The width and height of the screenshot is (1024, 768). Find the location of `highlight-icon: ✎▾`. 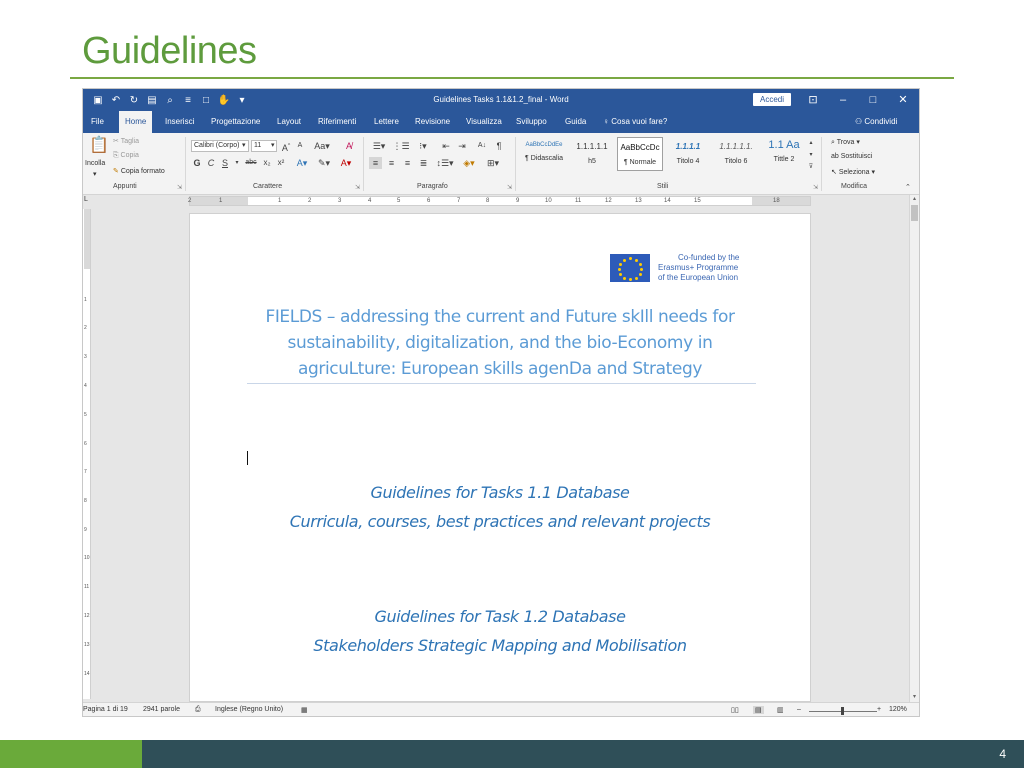

highlight-icon: ✎▾ is located at coordinates (324, 163).